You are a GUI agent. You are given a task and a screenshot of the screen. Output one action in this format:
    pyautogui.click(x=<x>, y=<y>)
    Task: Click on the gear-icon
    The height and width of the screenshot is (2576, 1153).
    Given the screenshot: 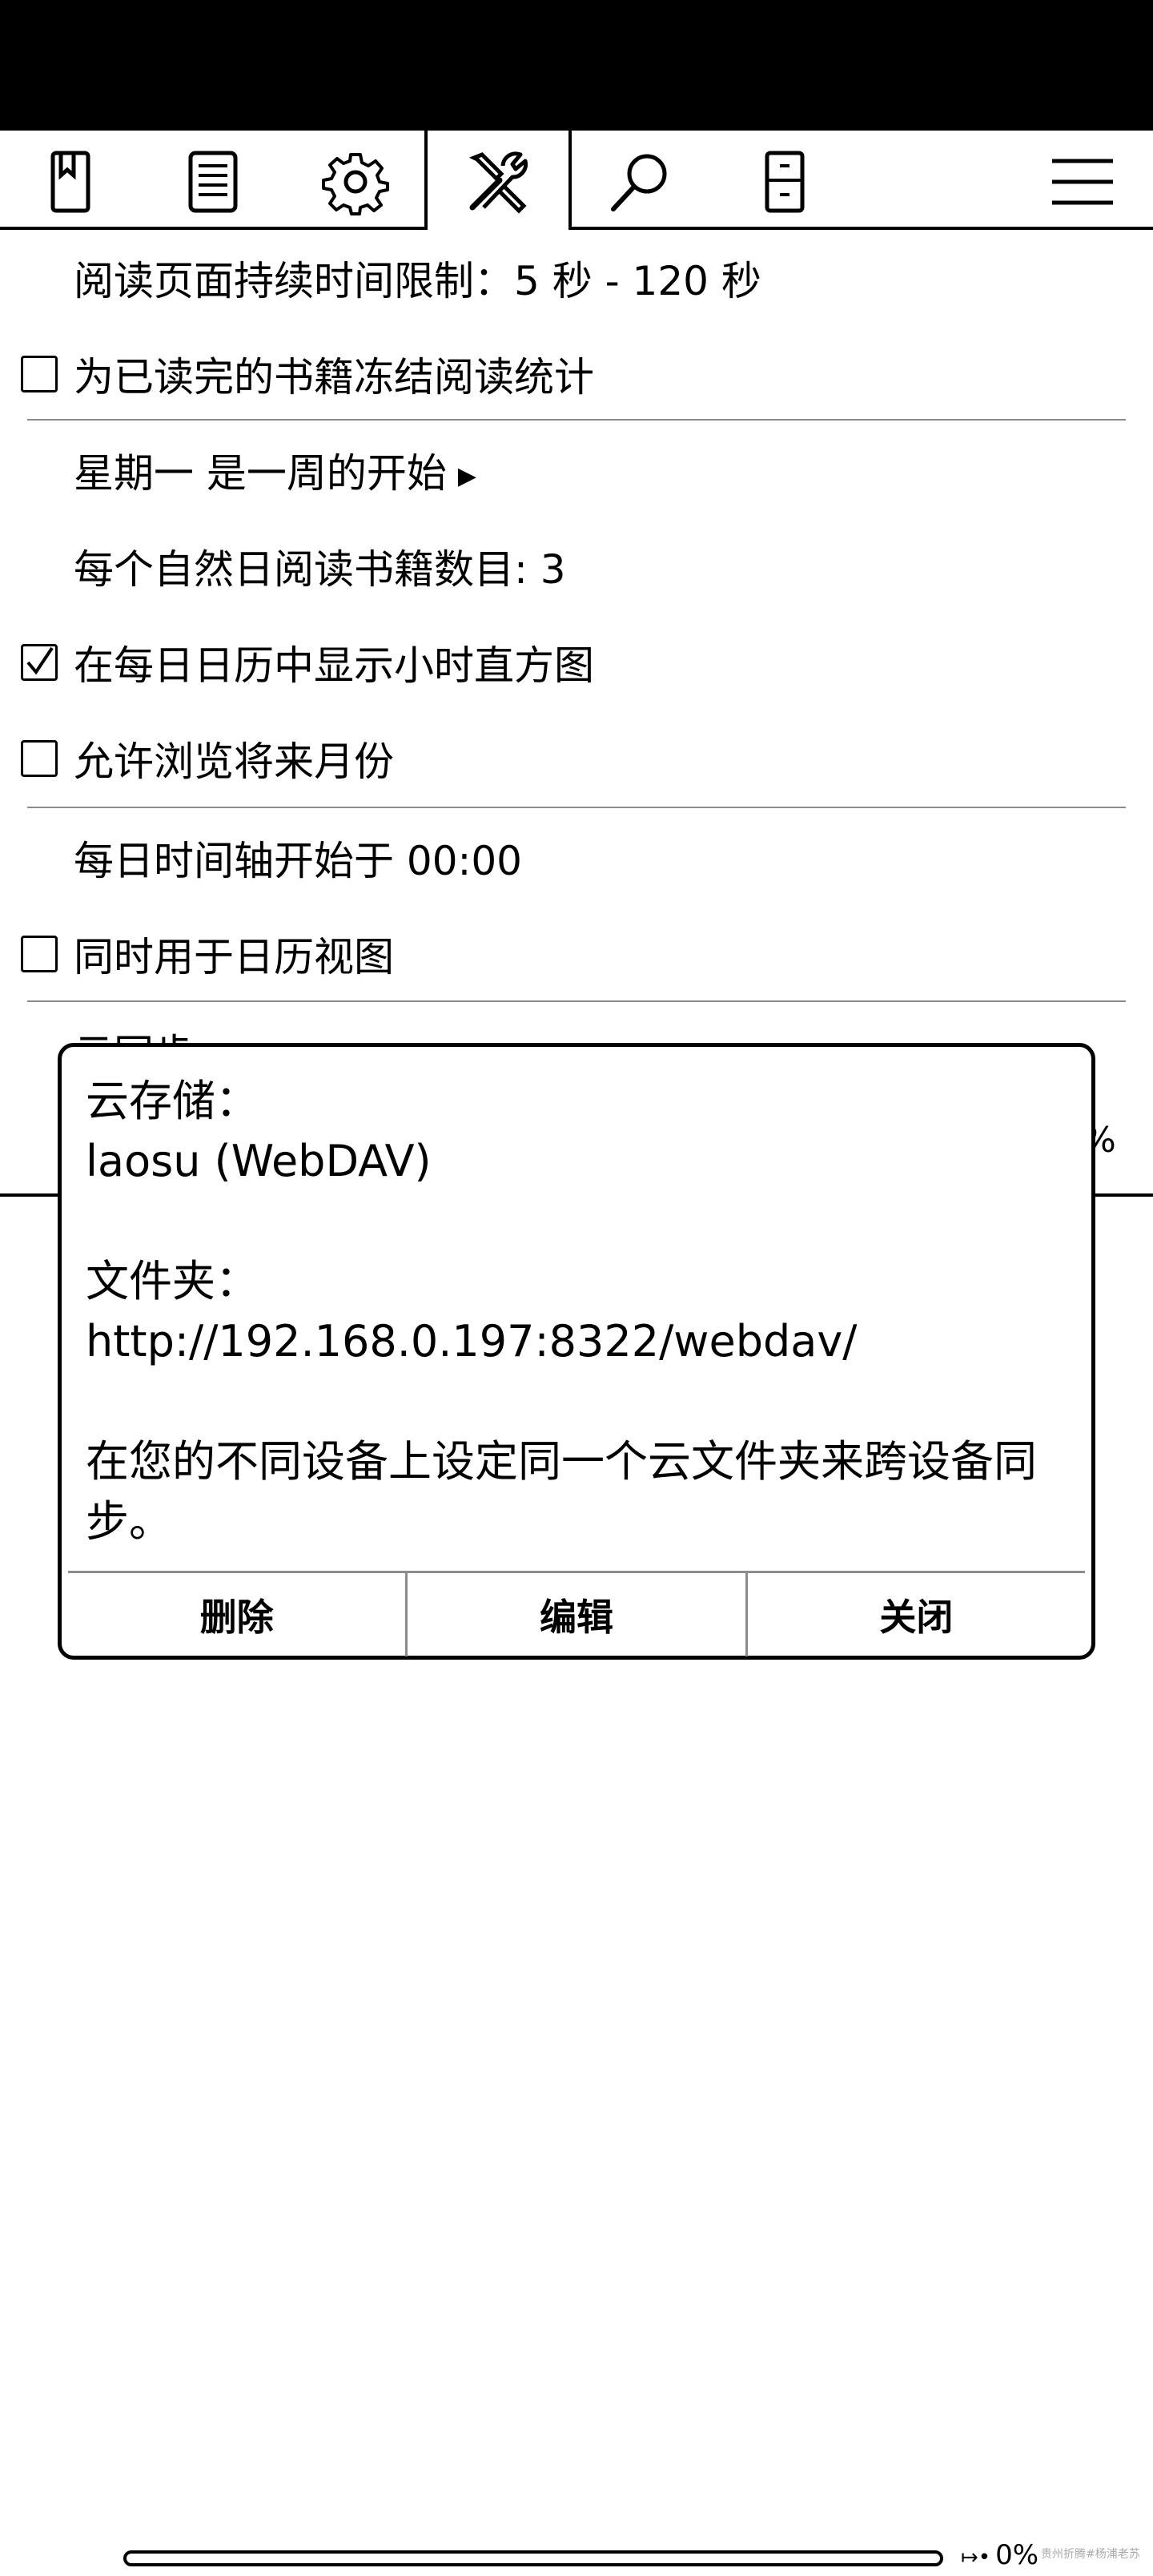 What is the action you would take?
    pyautogui.click(x=355, y=184)
    